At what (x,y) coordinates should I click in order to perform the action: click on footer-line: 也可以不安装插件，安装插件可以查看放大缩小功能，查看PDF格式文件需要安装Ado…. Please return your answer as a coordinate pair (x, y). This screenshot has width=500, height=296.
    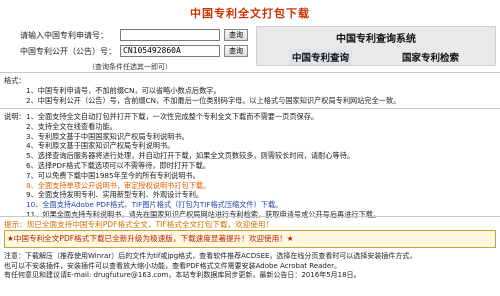
    Looking at the image, I should click on (173, 265).